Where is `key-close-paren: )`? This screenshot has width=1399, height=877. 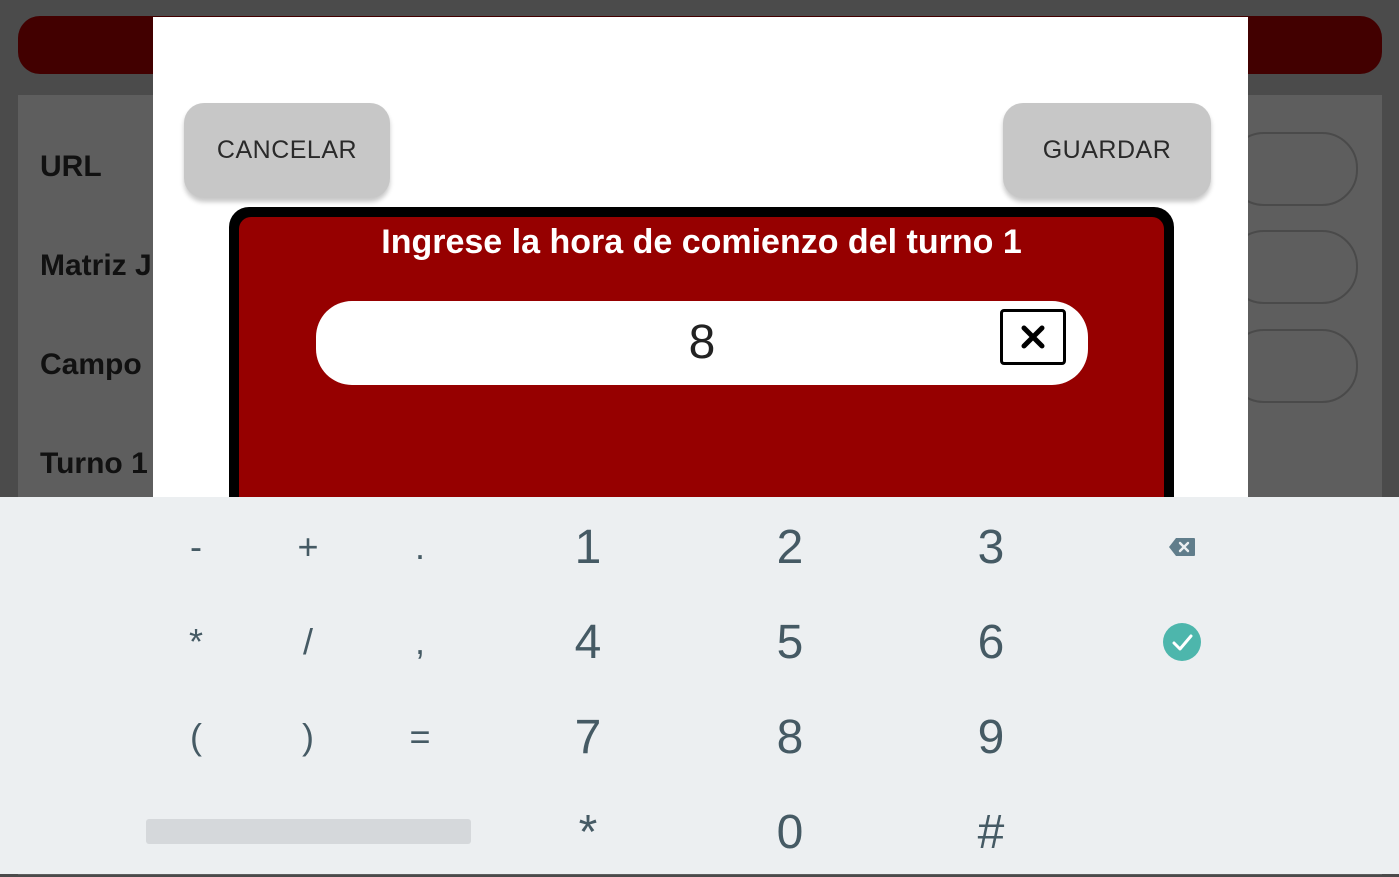 key-close-paren: ) is located at coordinates (308, 737).